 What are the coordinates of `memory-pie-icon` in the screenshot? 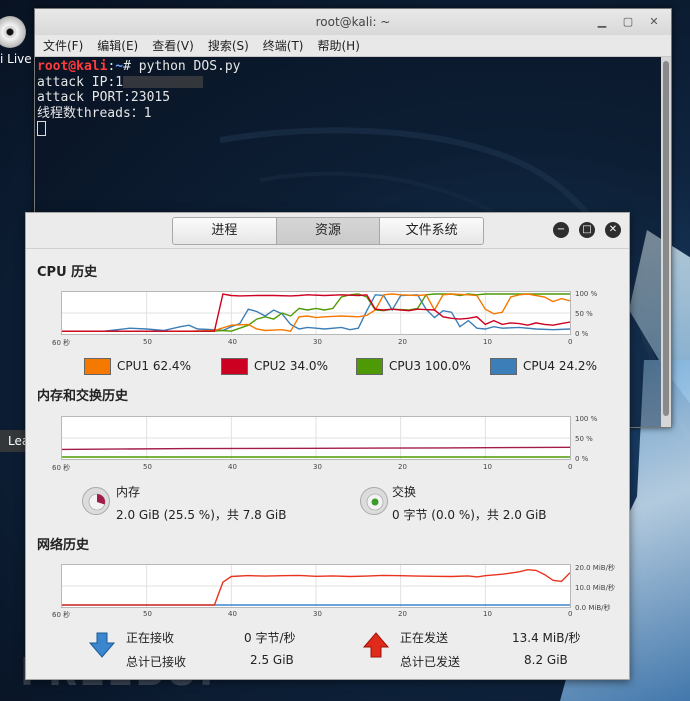 It's located at (96, 501).